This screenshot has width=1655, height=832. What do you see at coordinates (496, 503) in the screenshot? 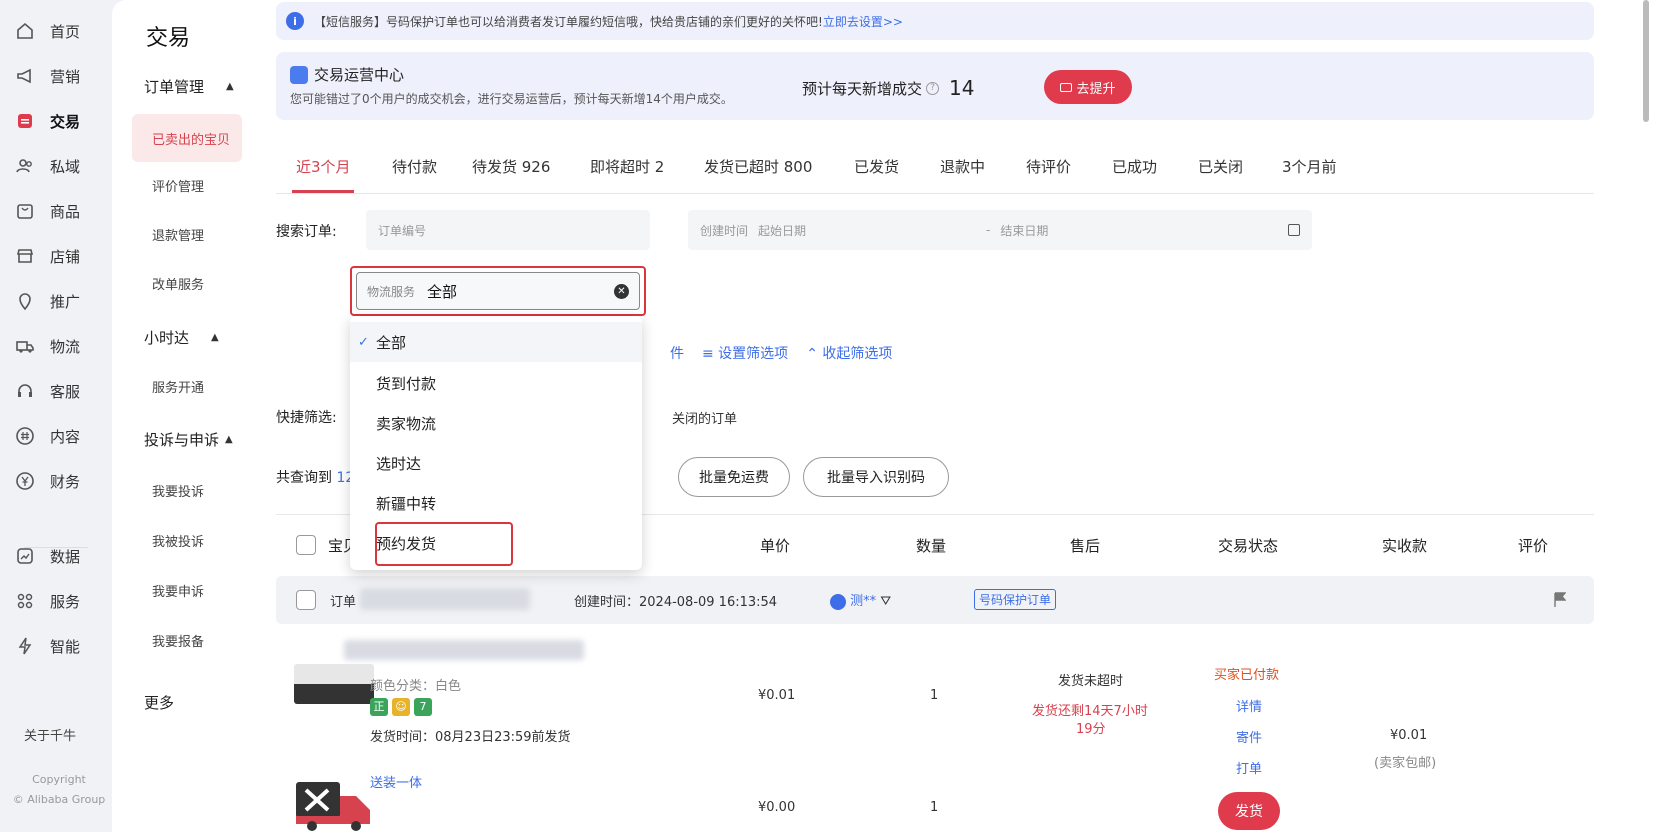
I see `dropdown-option-xinjiang: 新疆中转` at bounding box center [496, 503].